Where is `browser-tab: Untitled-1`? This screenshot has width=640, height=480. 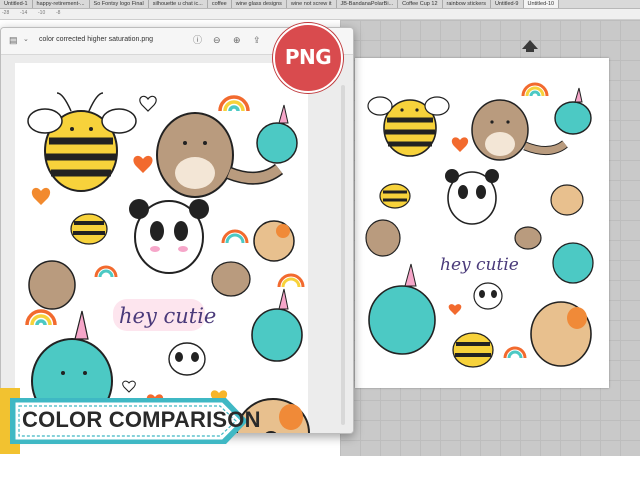 browser-tab: Untitled-1 is located at coordinates (16, 4).